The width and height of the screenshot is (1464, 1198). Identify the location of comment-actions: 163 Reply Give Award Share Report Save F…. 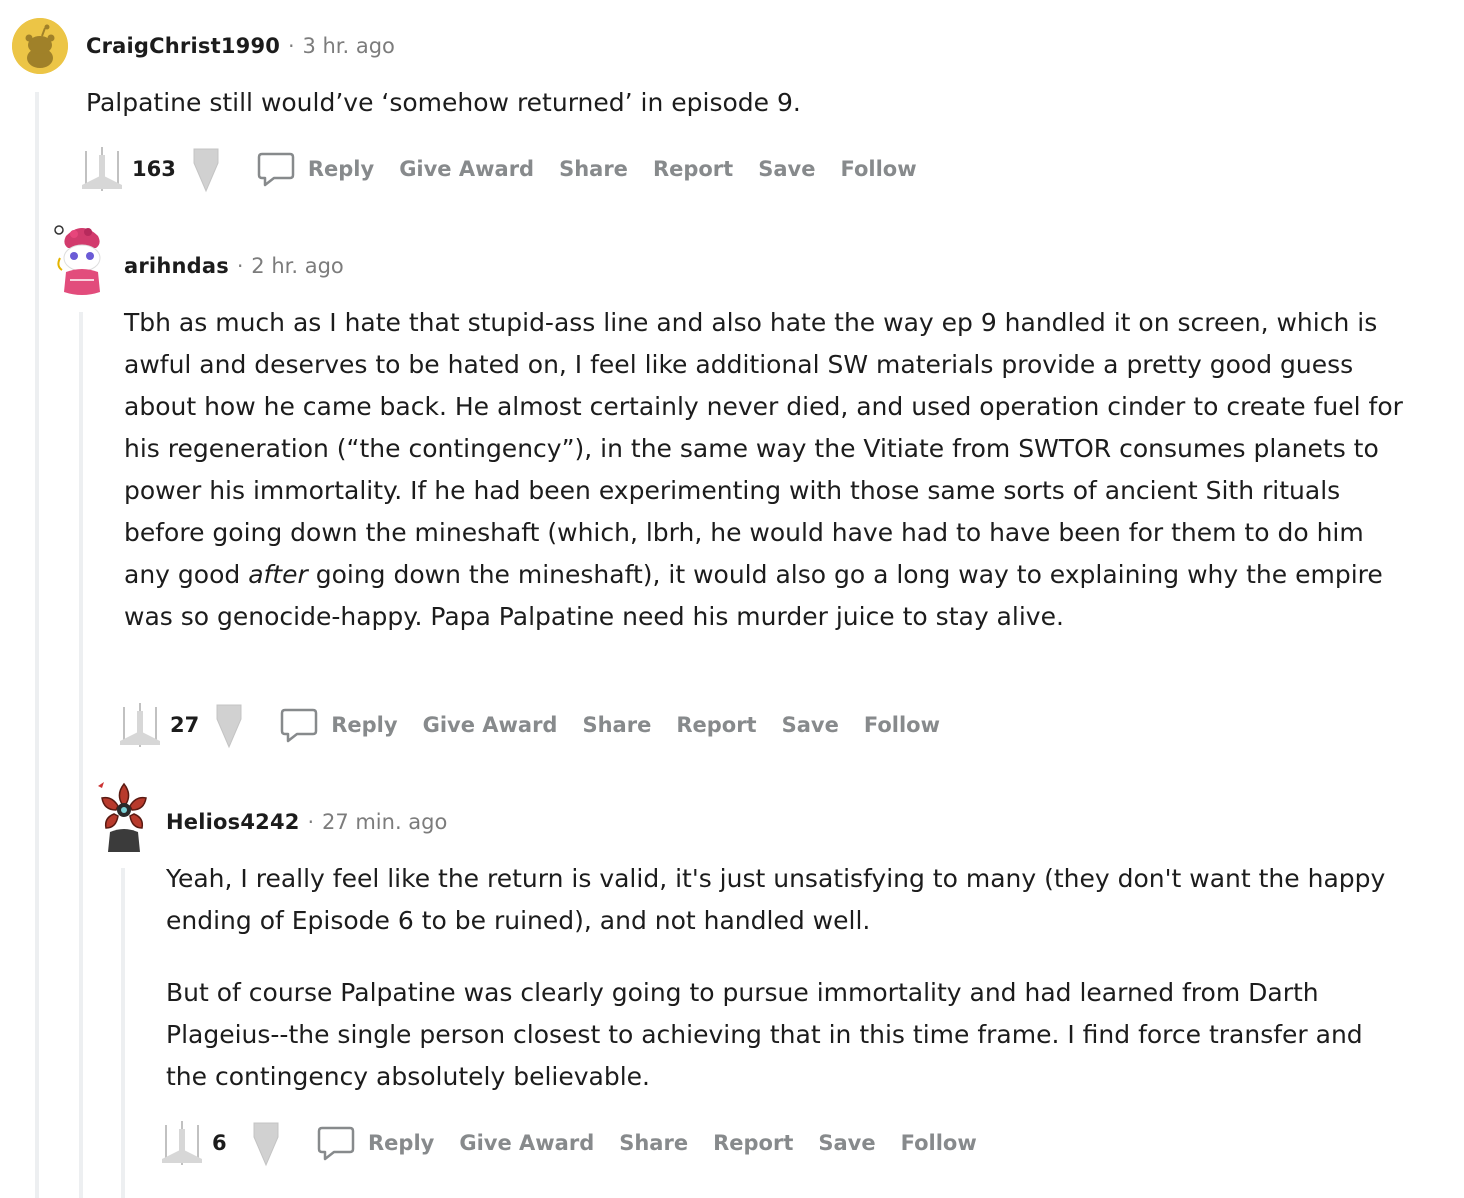
(511, 169).